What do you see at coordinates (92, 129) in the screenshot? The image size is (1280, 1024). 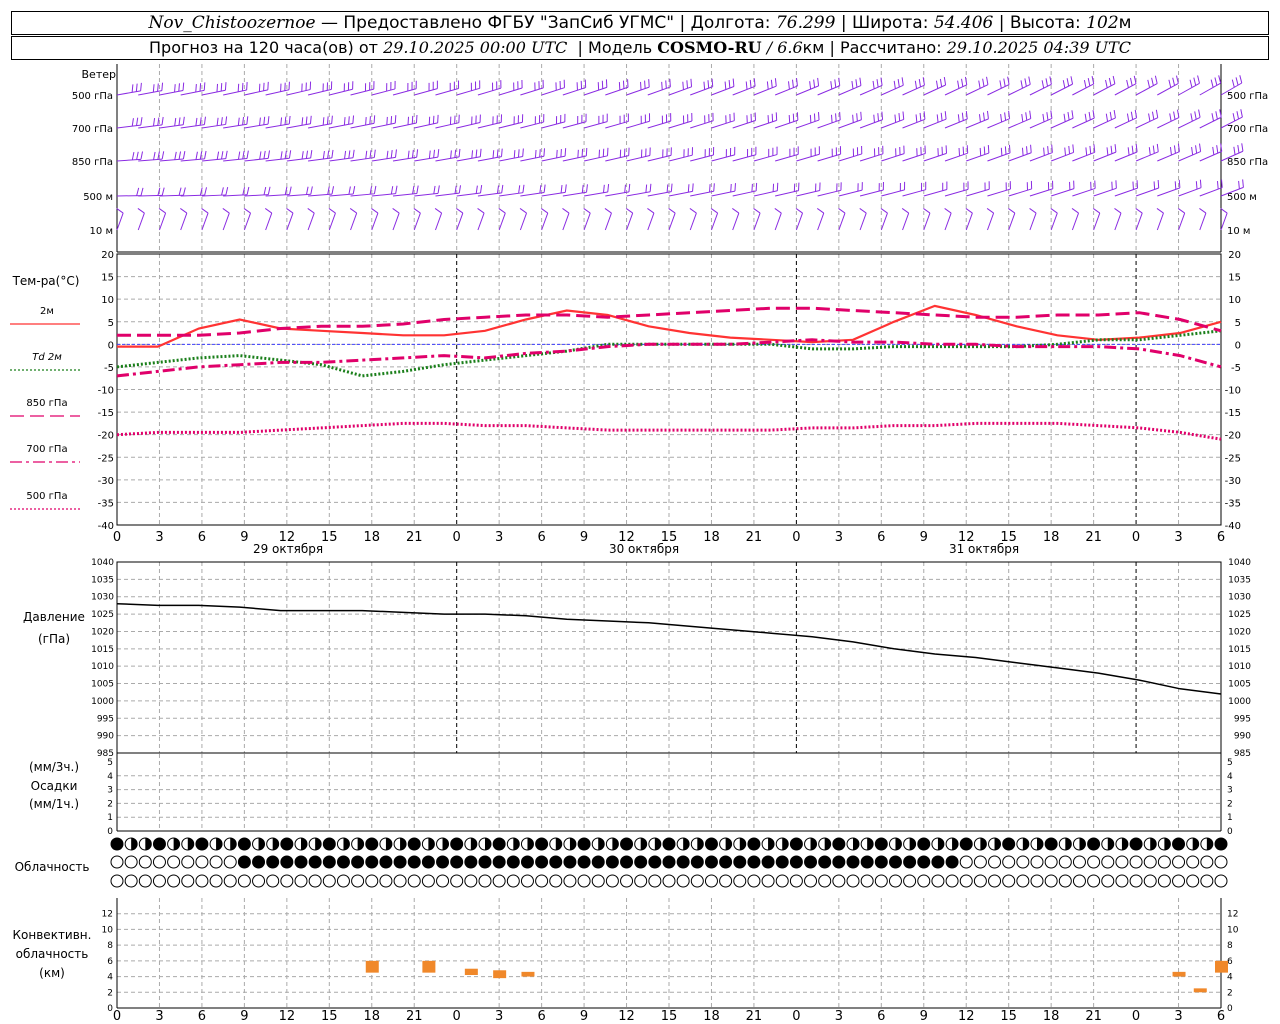 I see `wind-level-label-left: 700 гПа` at bounding box center [92, 129].